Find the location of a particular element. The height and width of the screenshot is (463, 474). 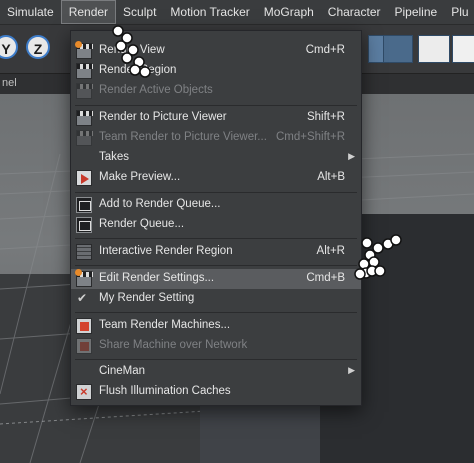

menu-item-my-render-setting: ✔ My Render Setting is located at coordinates (216, 299).